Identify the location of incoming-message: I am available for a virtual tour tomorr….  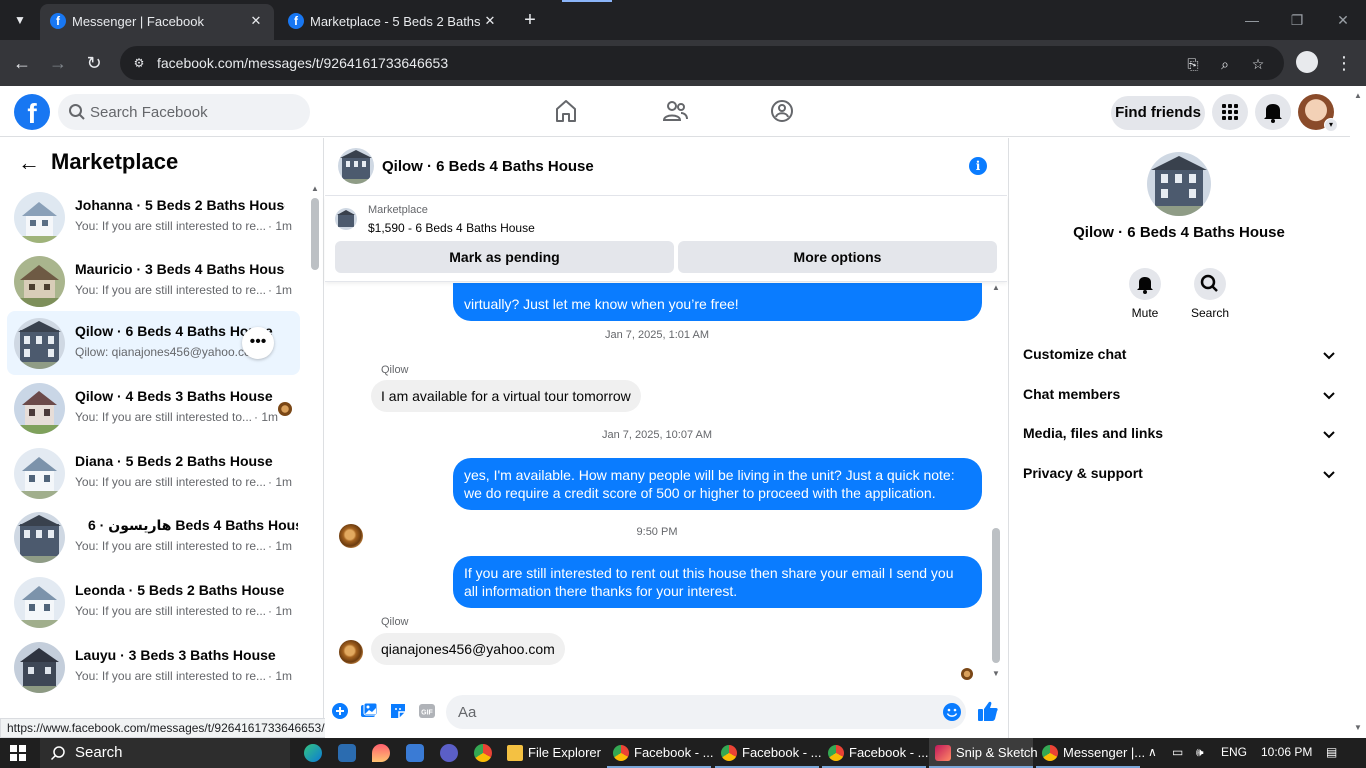
(506, 396).